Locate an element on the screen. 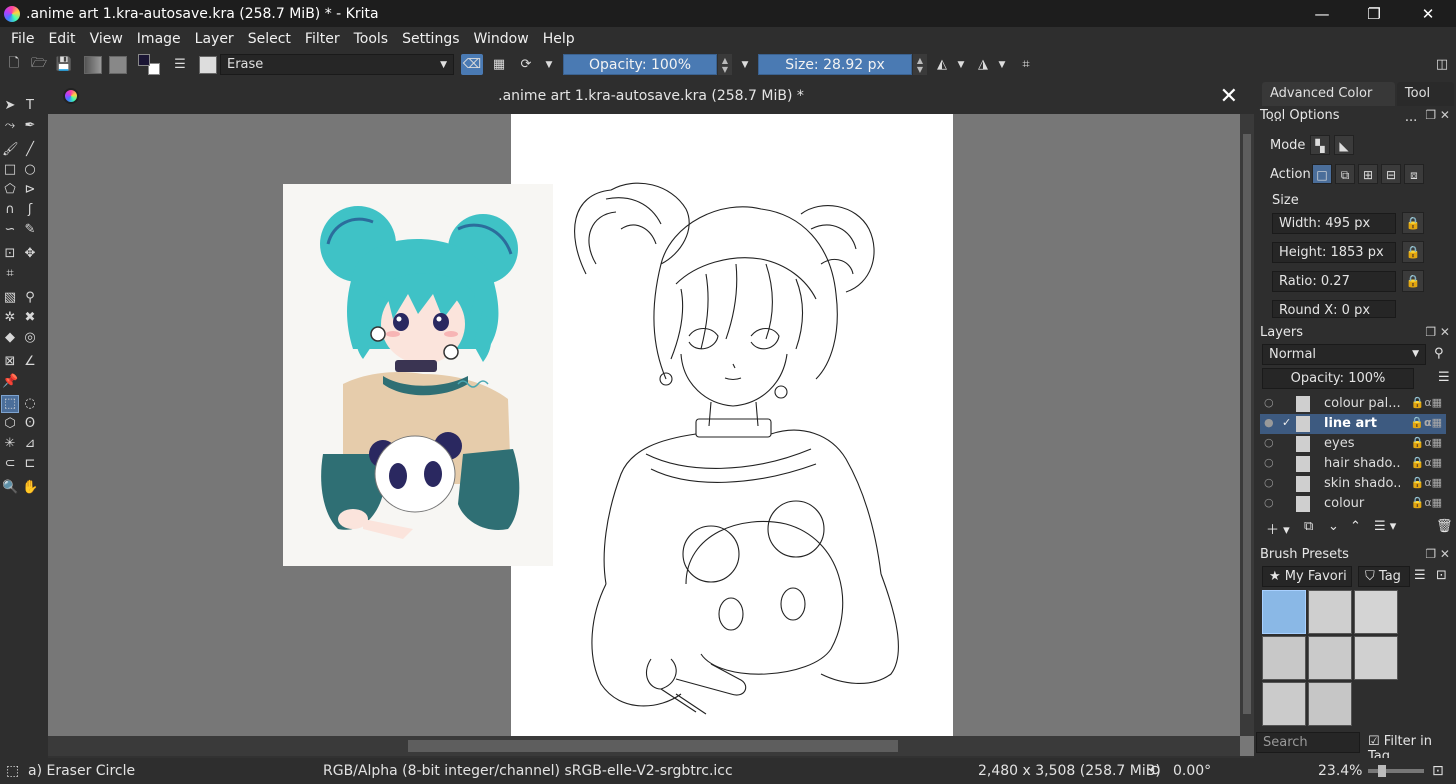 The width and height of the screenshot is (1456, 784). checkmark-icon: ✓ is located at coordinates (1286, 422).